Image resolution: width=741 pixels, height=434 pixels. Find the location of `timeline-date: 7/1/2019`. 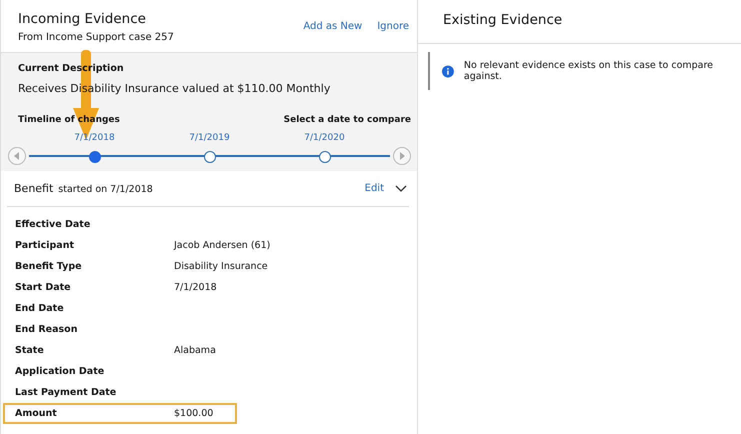

timeline-date: 7/1/2019 is located at coordinates (209, 138).